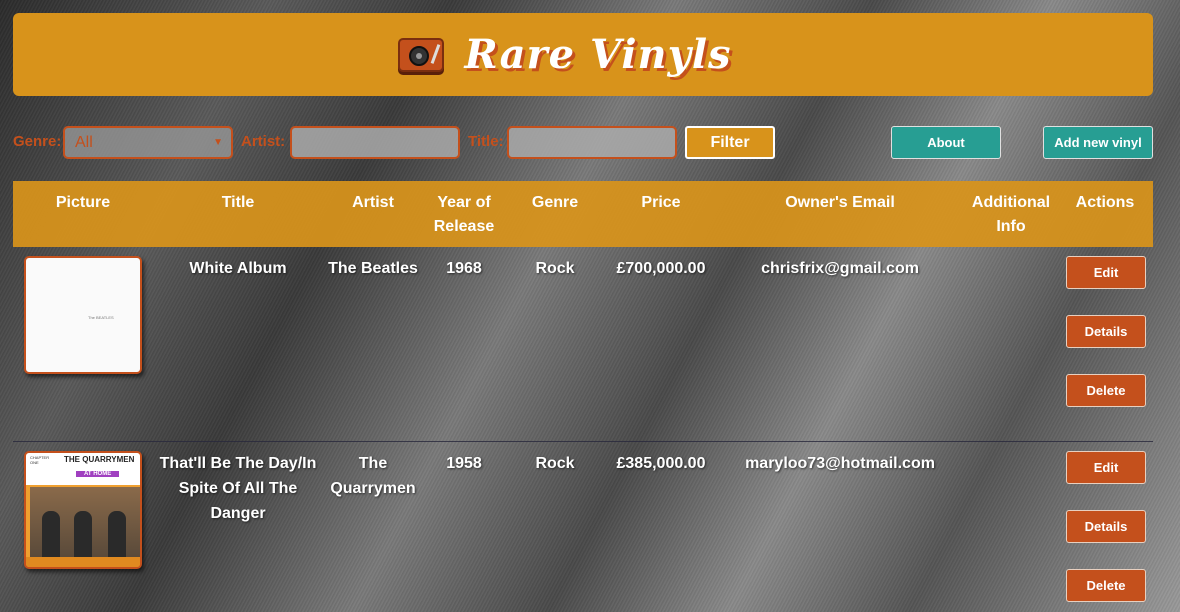  What do you see at coordinates (598, 54) in the screenshot?
I see `app-title: Rare Vinyls` at bounding box center [598, 54].